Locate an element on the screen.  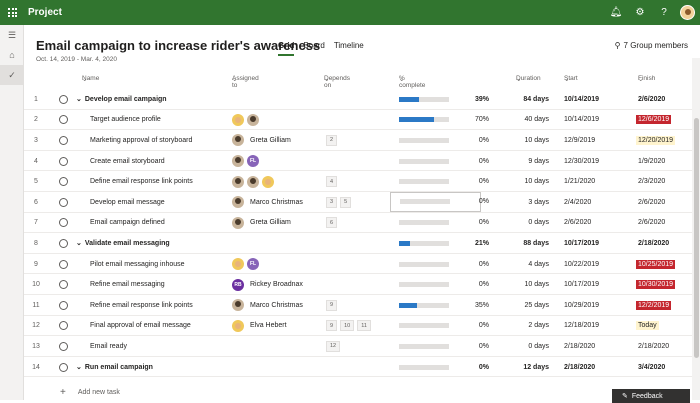
finish-cell: 2/18/2020 is located at coordinates (653, 346).